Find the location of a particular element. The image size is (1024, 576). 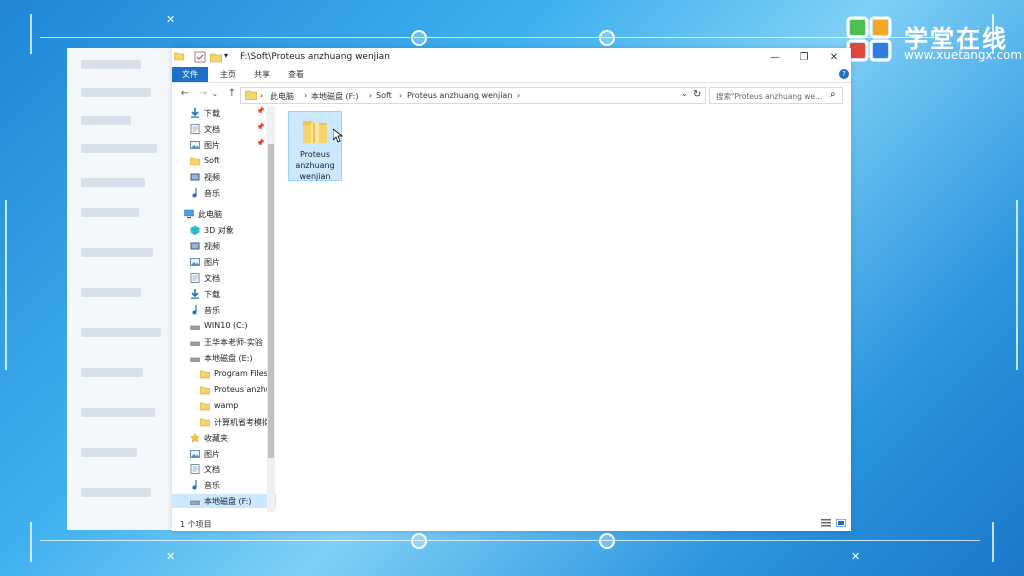

sidebar-item: 本地磁盘 (E:) is located at coordinates (224, 358).